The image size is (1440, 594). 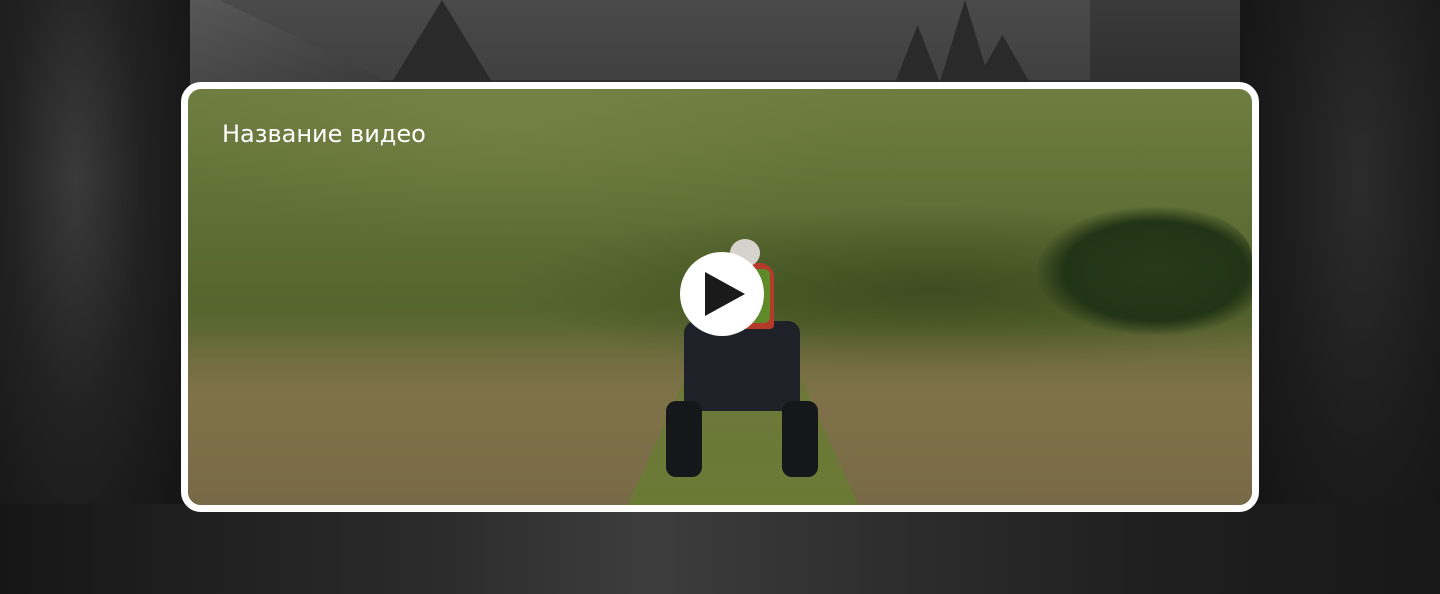 I want to click on play-icon, so click(x=725, y=294).